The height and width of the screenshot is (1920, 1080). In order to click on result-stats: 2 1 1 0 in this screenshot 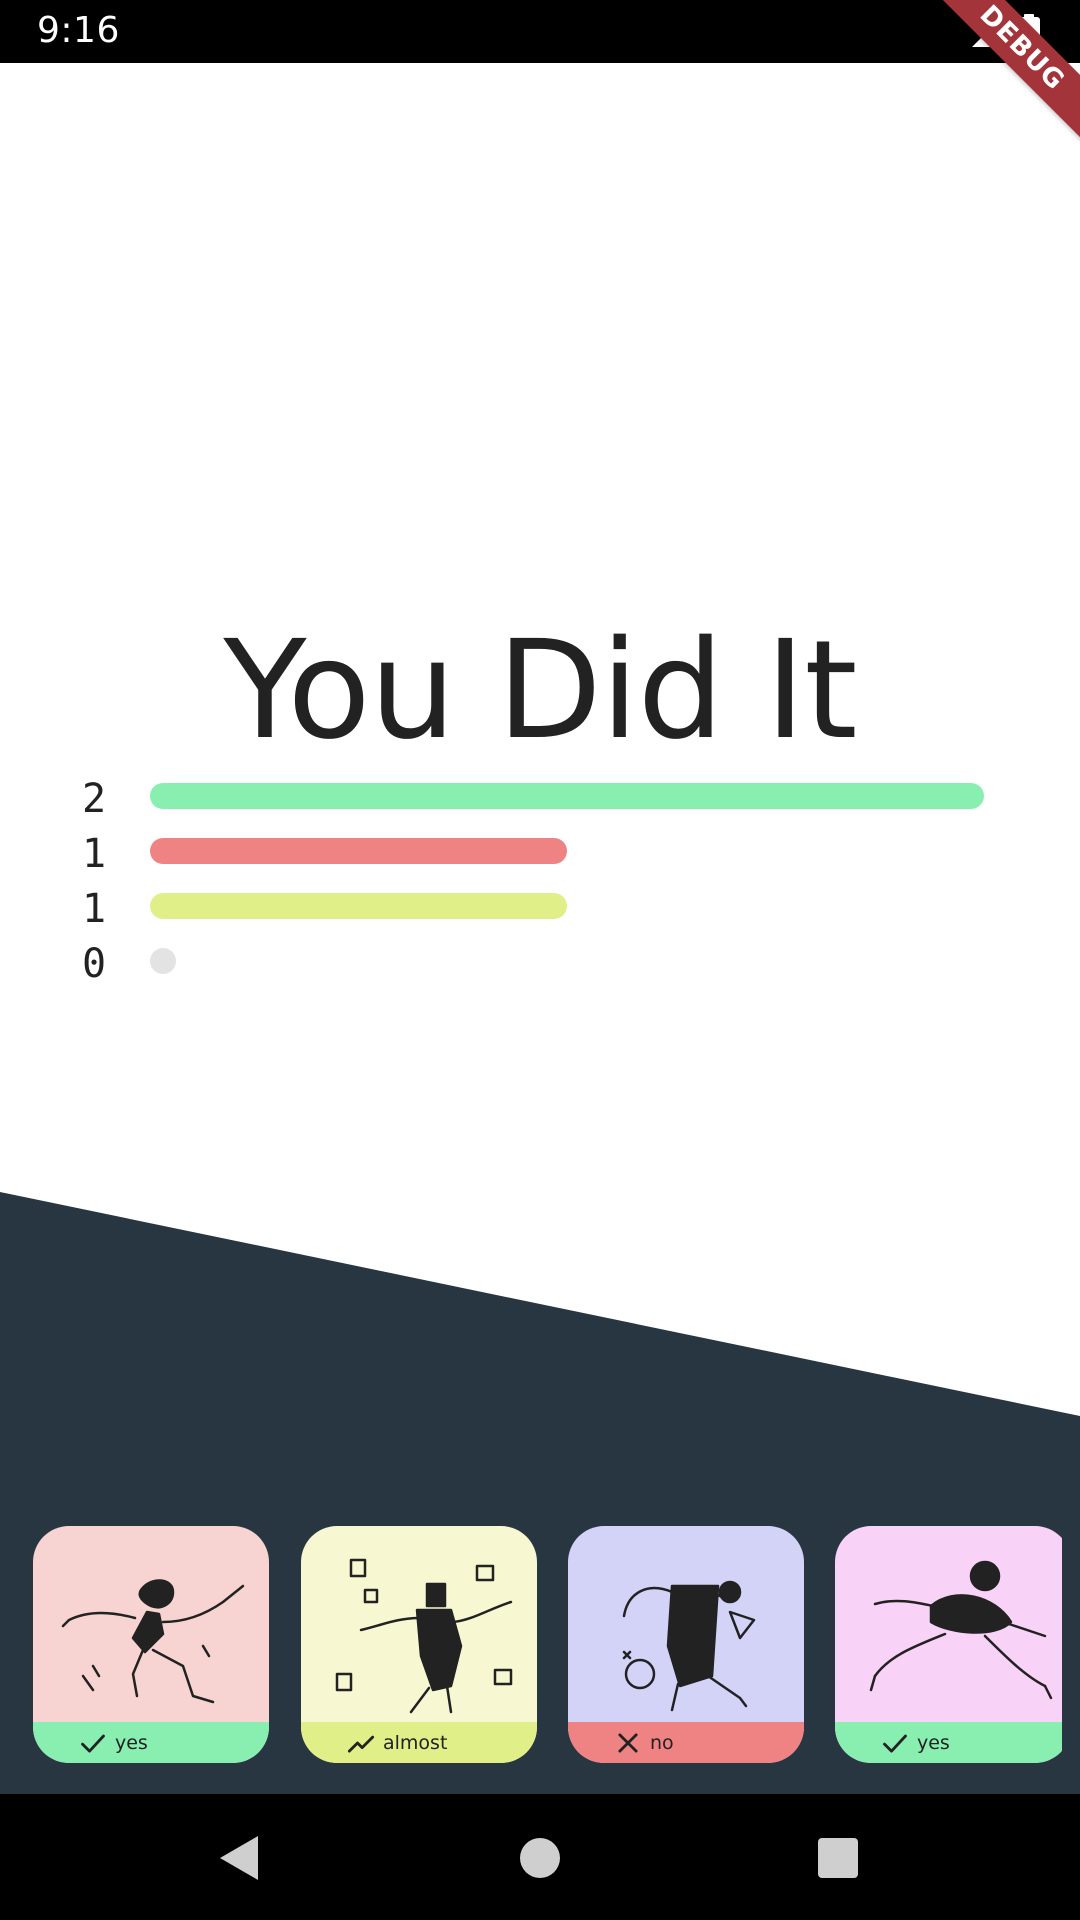, I will do `click(540, 880)`.